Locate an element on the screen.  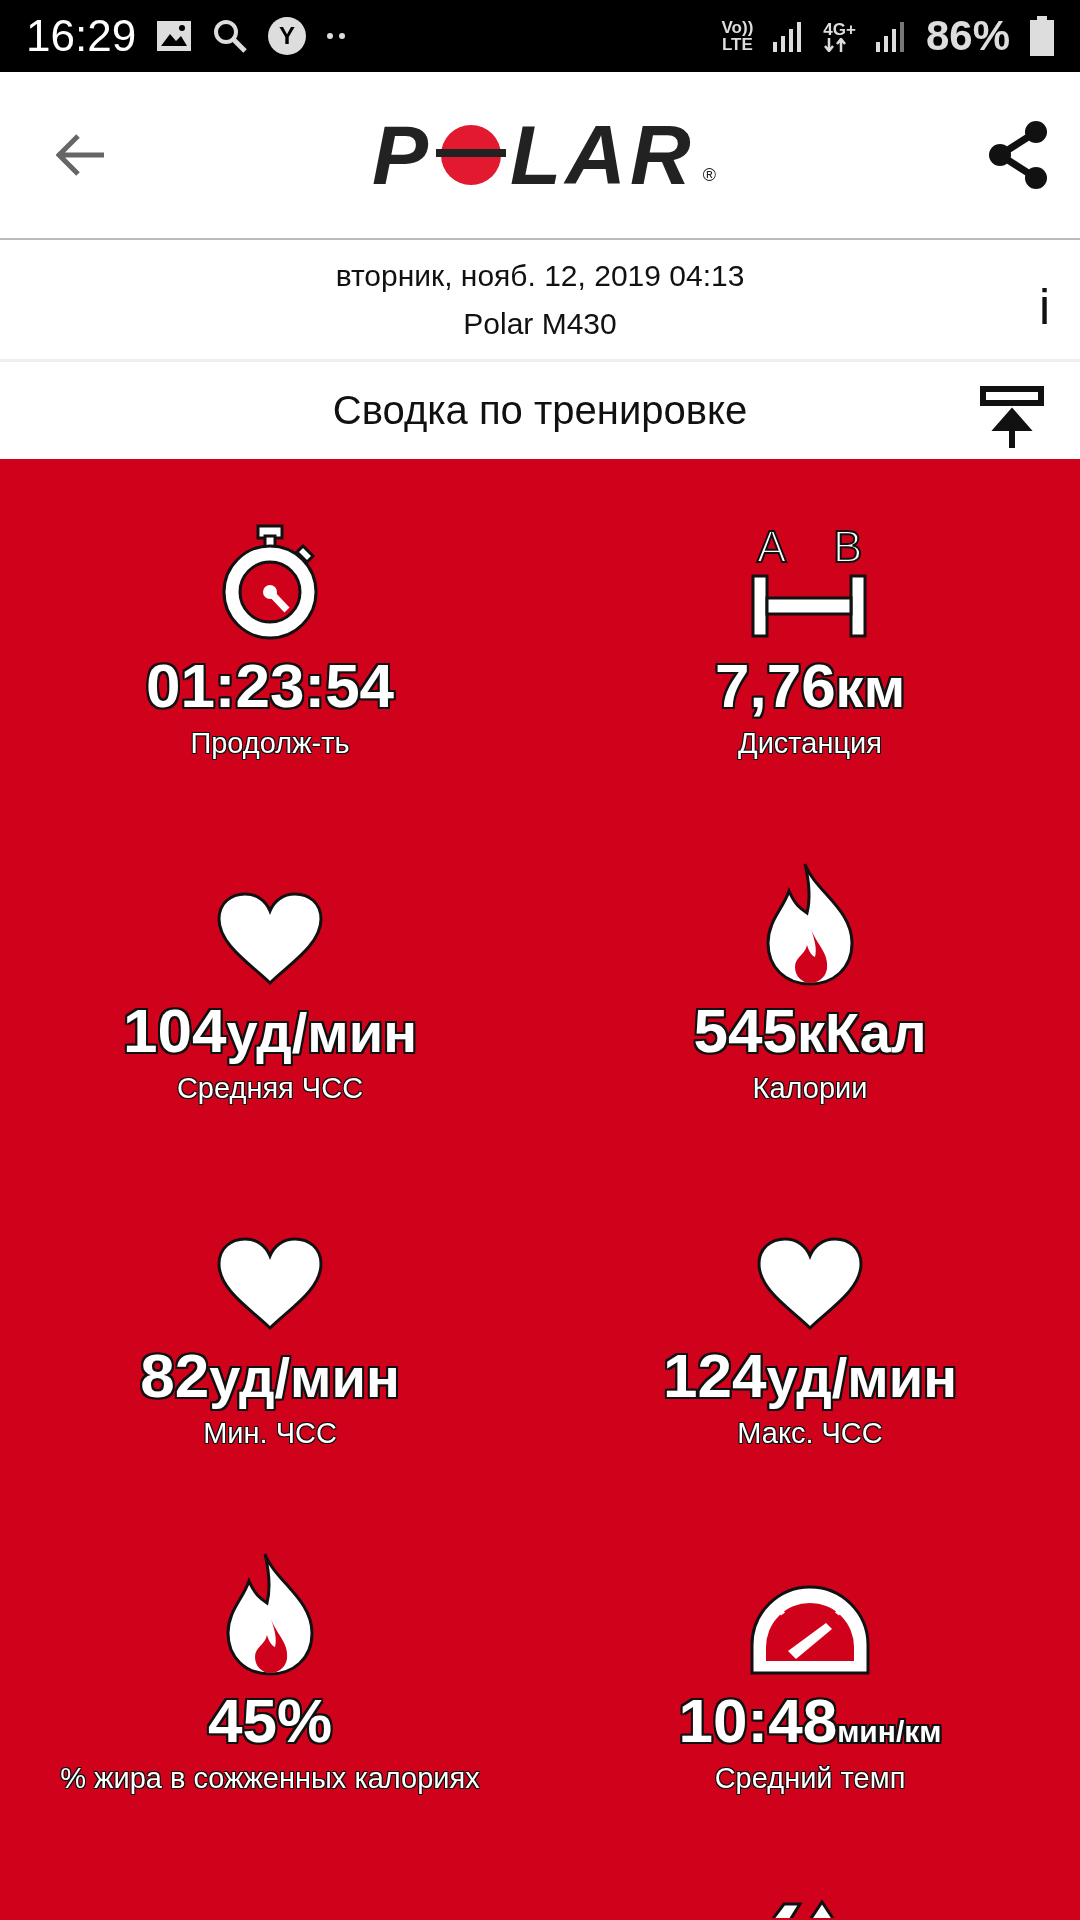
metric-label: Мин. ЧСС is located at coordinates (270, 1433).